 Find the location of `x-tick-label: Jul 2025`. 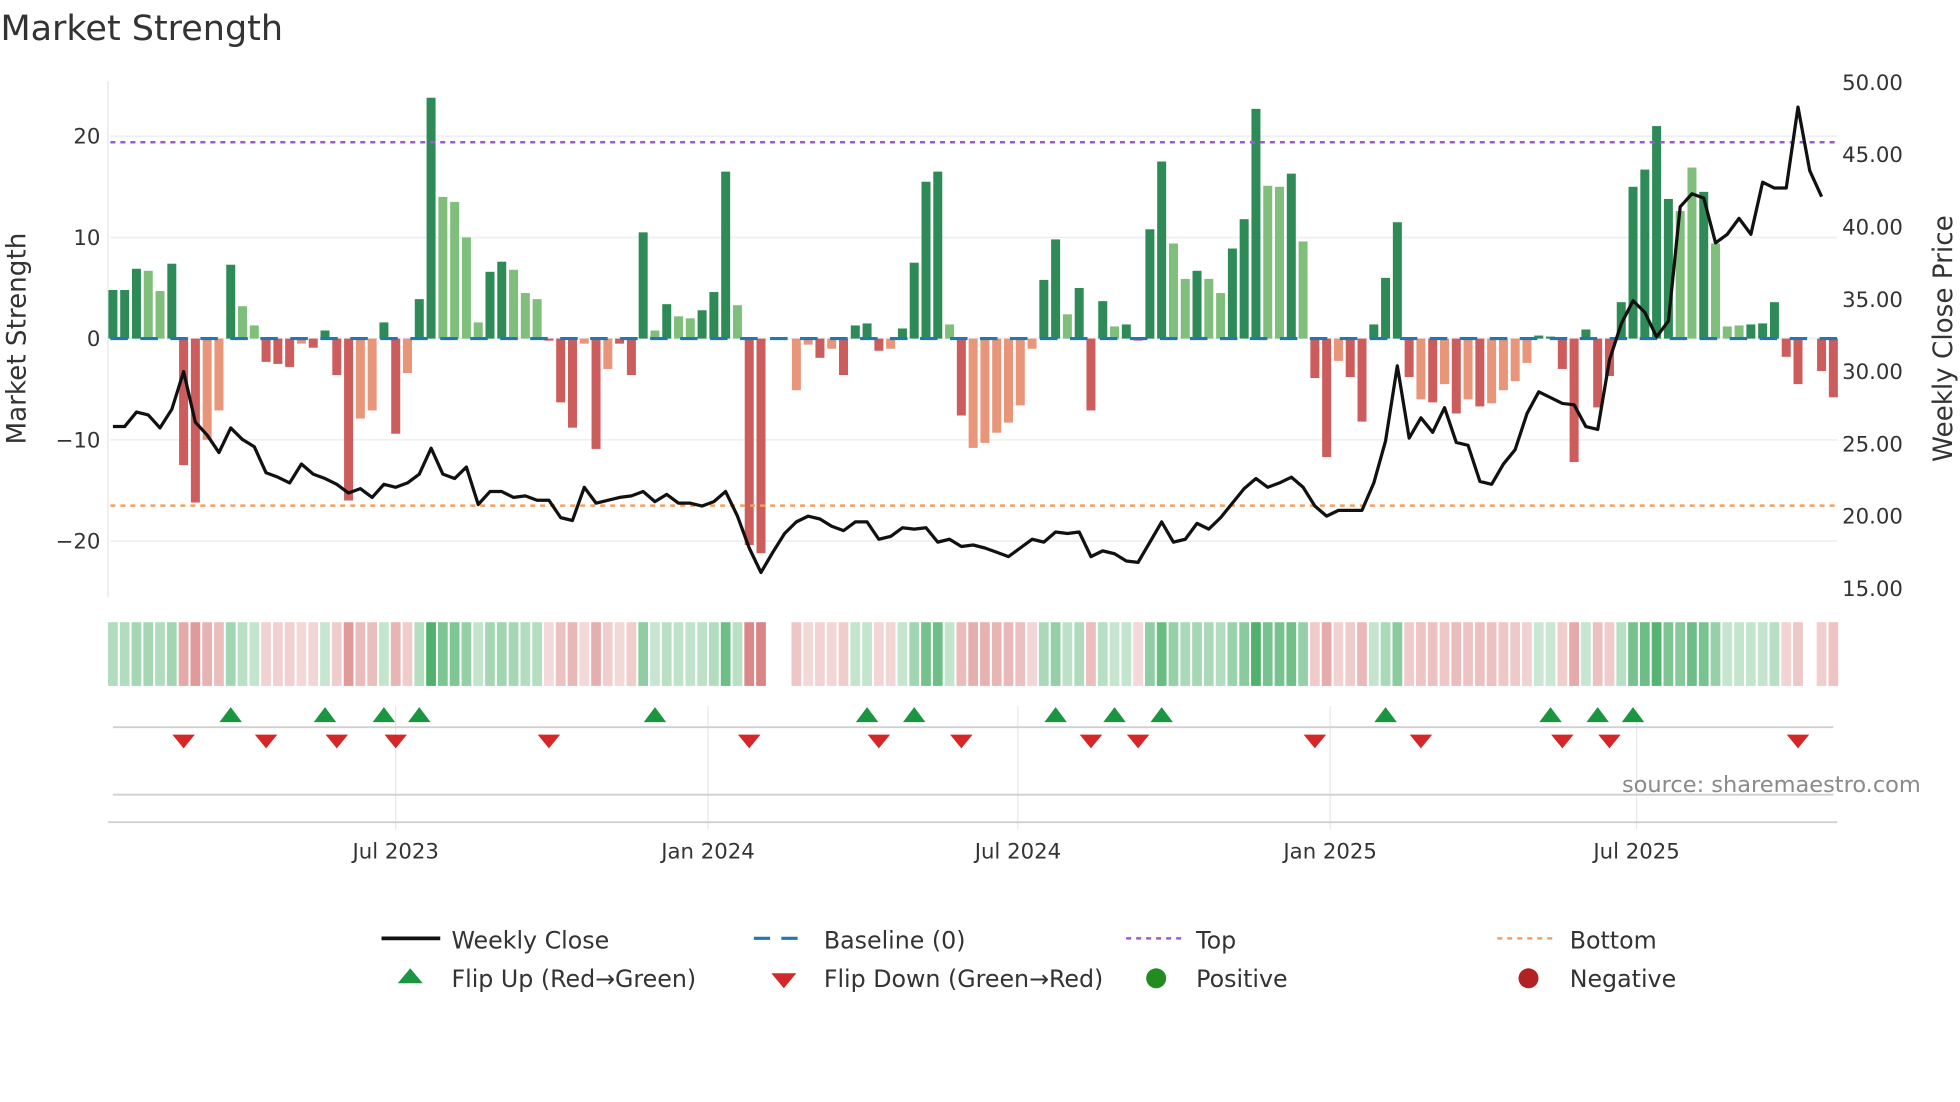

x-tick-label: Jul 2025 is located at coordinates (1635, 851).